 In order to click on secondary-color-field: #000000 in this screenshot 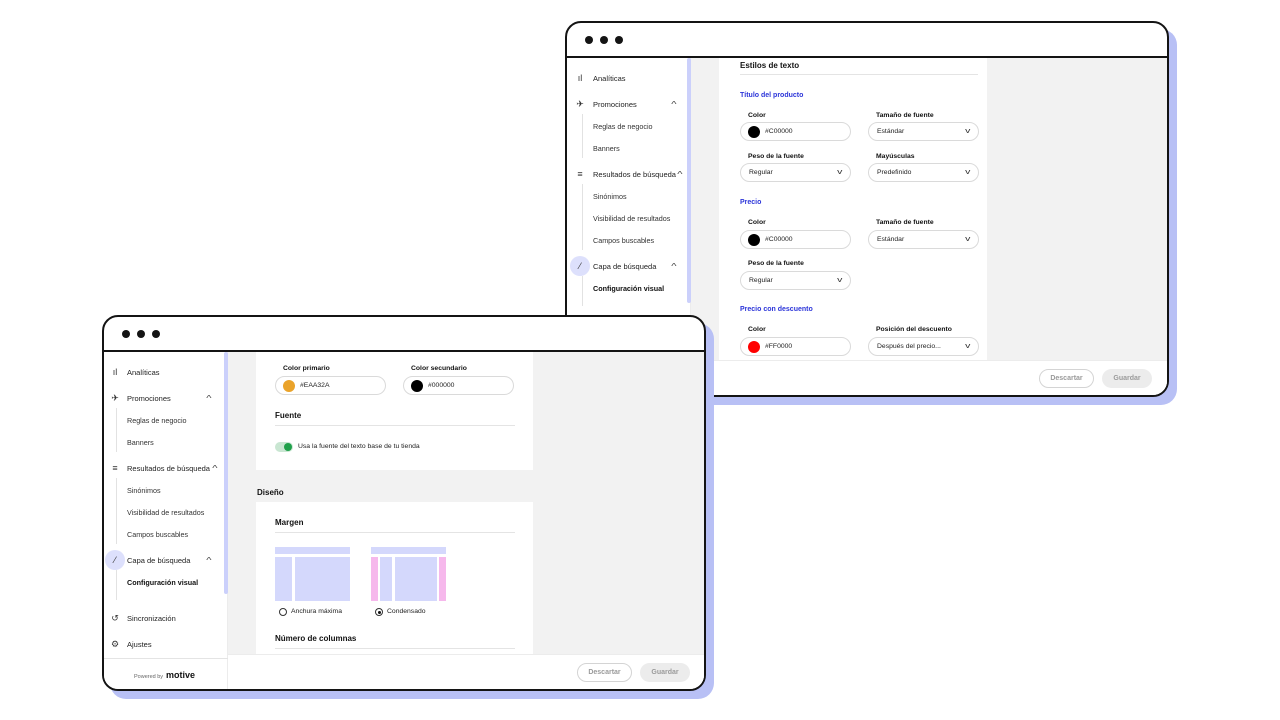, I will do `click(458, 385)`.